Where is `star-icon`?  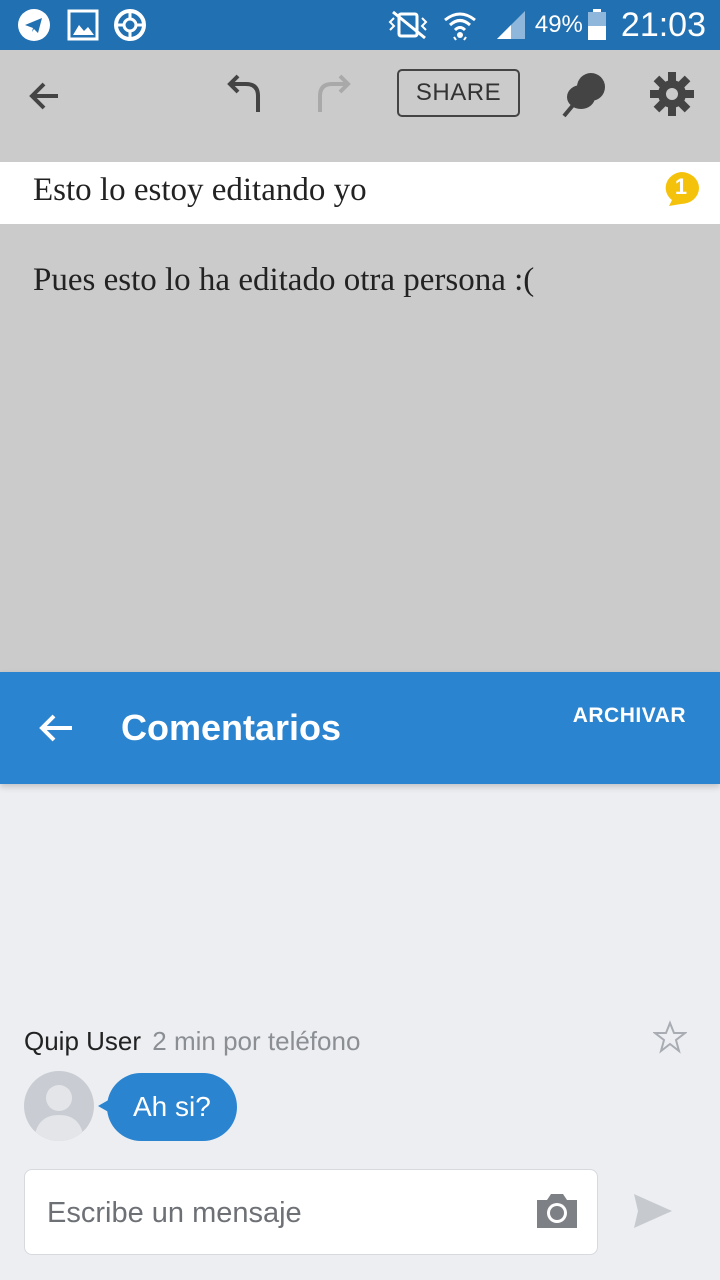 star-icon is located at coordinates (670, 1037).